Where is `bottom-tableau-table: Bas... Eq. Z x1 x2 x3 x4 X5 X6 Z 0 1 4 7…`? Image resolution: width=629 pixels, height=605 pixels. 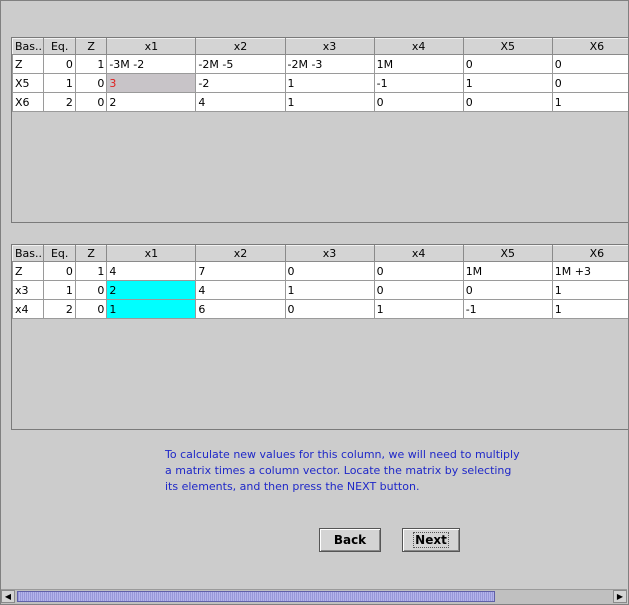
bottom-tableau-table: Bas... Eq. Z x1 x2 x3 x4 X5 X6 Z 0 1 4 7… is located at coordinates (320, 282).